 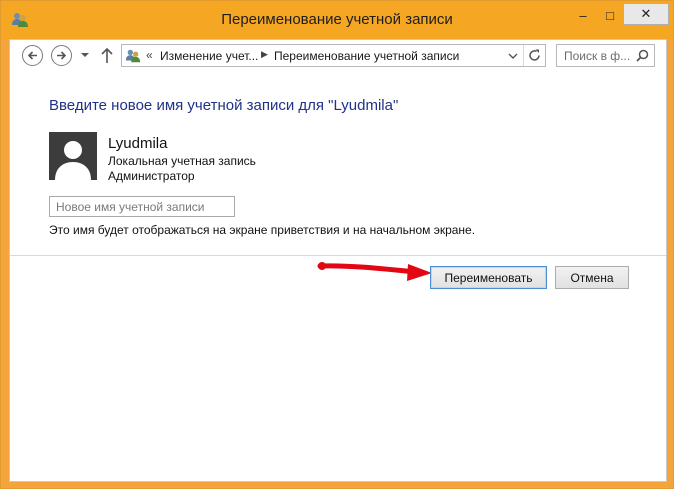 I want to click on chevron-down-icon, so click(x=513, y=56).